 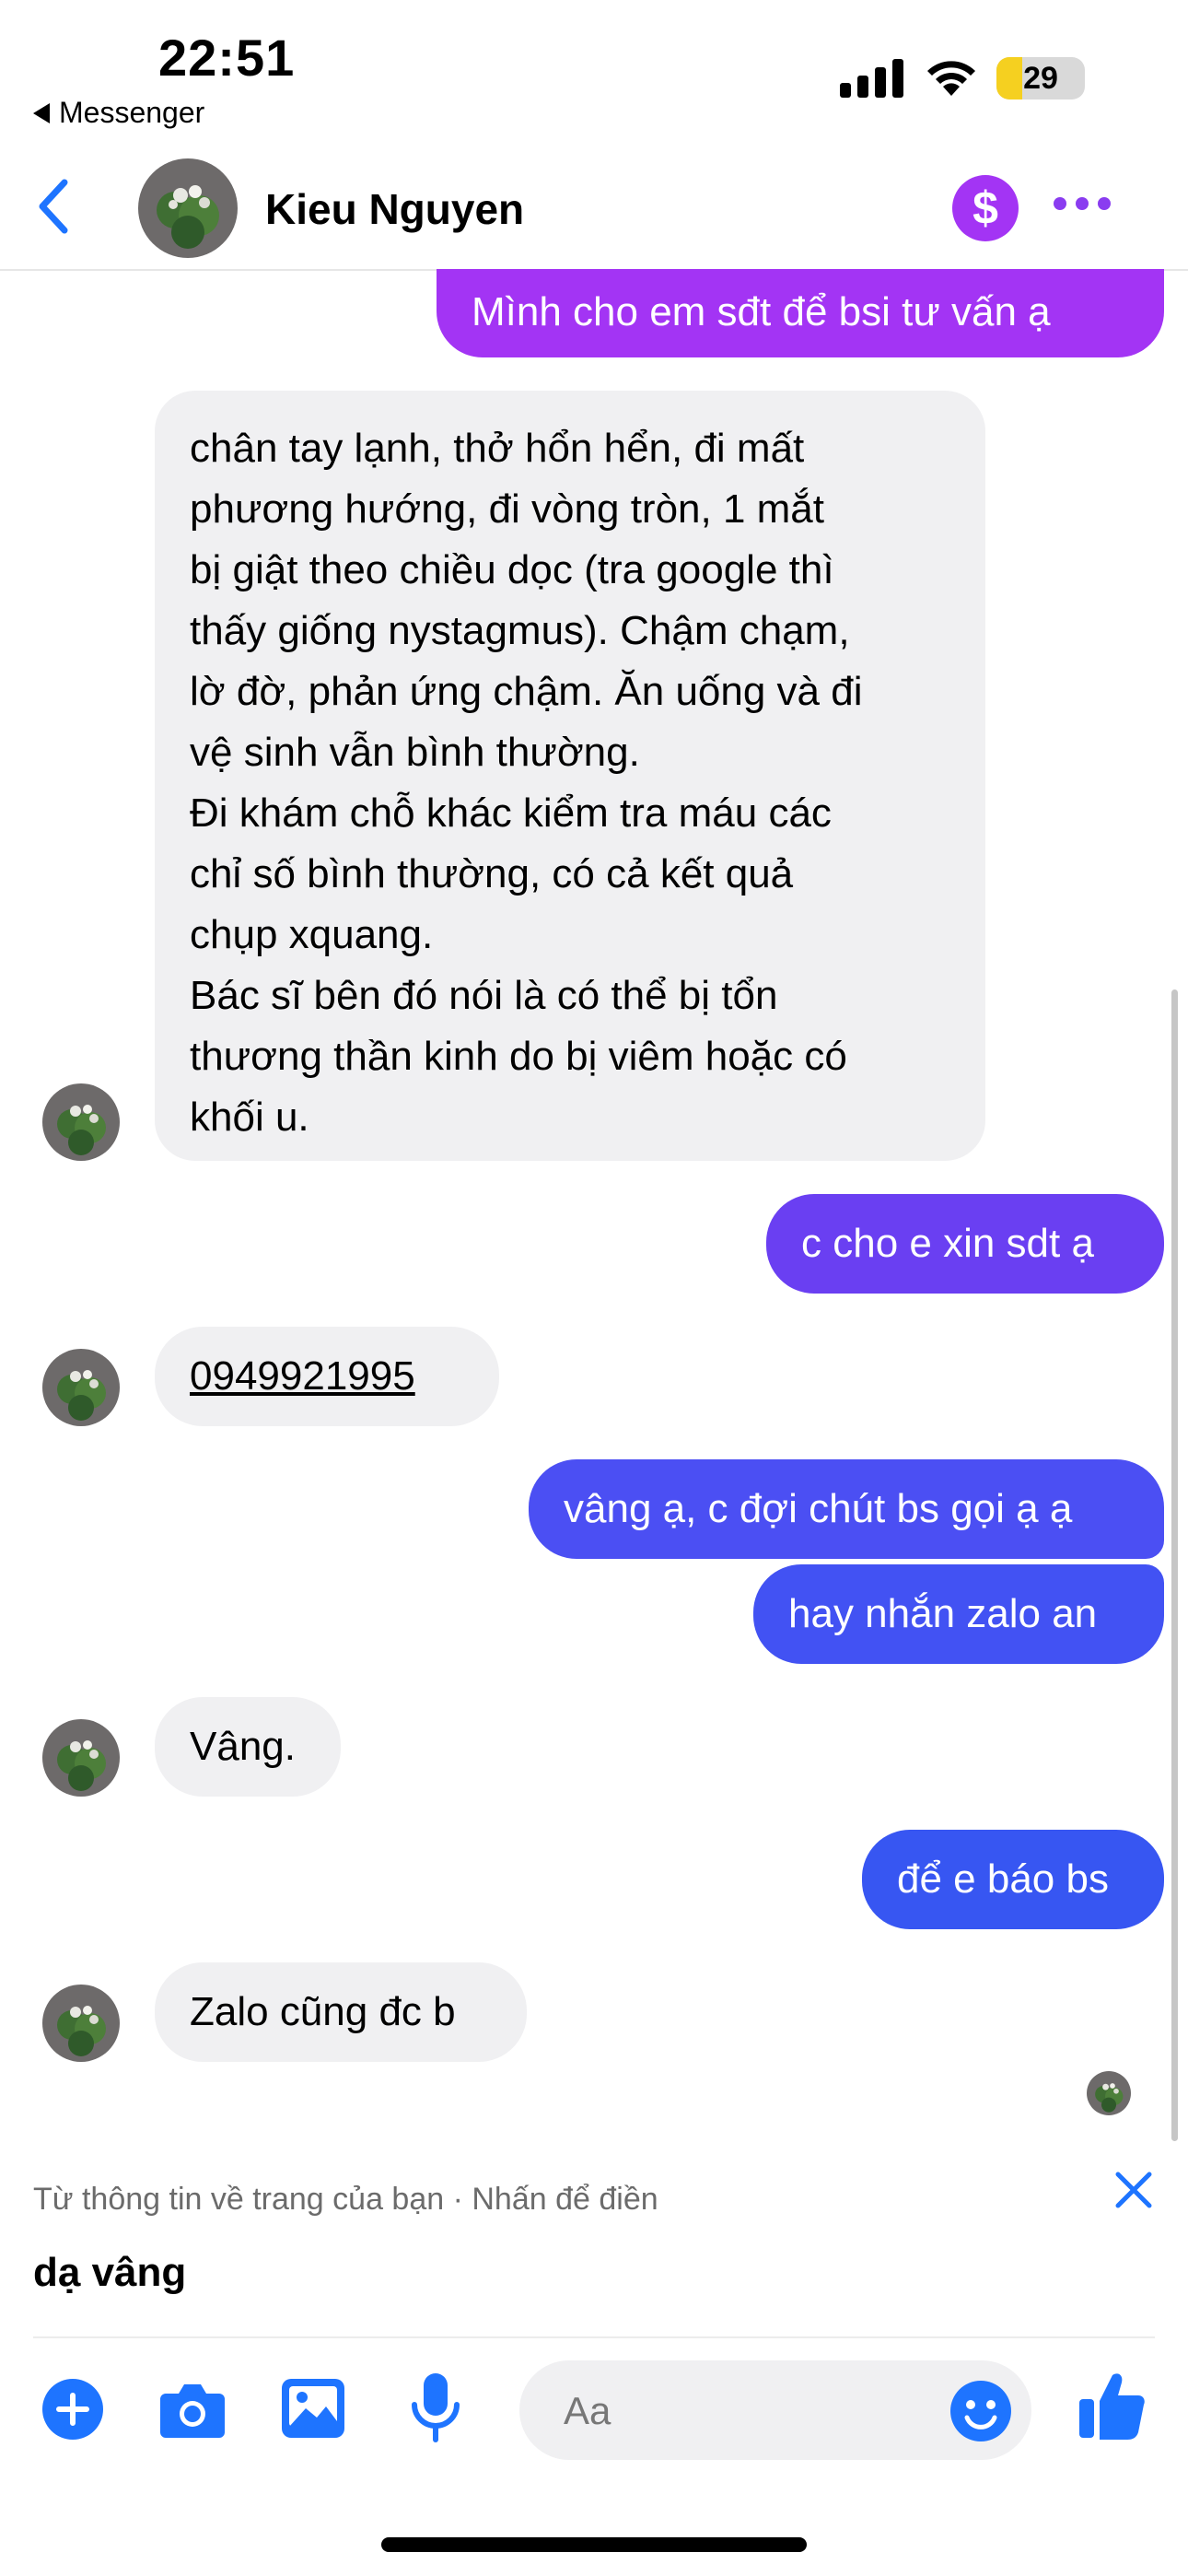 What do you see at coordinates (243, 1746) in the screenshot?
I see `message-text: Vâng.` at bounding box center [243, 1746].